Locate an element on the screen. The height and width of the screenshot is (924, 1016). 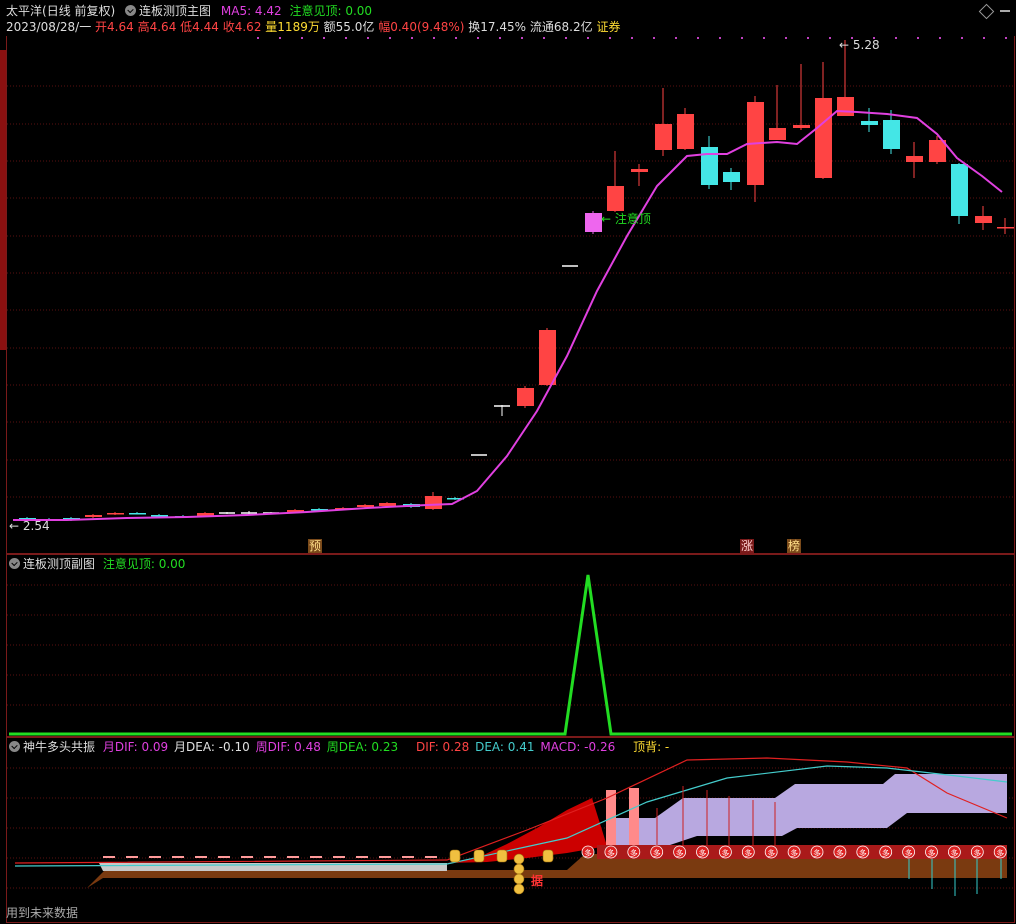
weekly-dif: 周DIF: 0.48 is located at coordinates (288, 747).